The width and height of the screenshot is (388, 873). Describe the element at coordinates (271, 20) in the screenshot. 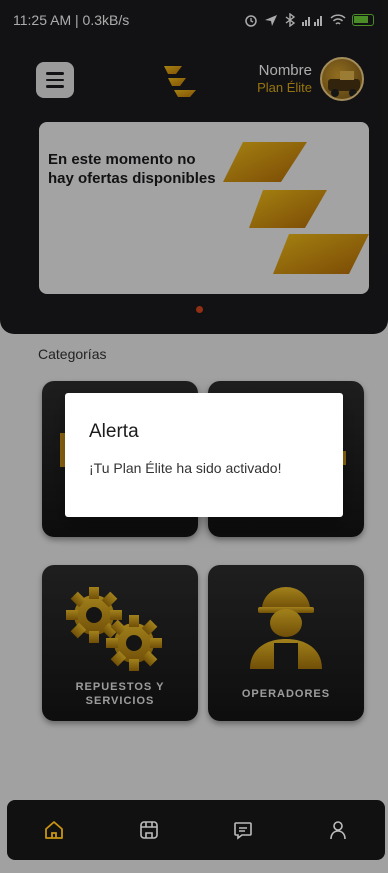

I see `location-icon` at that location.